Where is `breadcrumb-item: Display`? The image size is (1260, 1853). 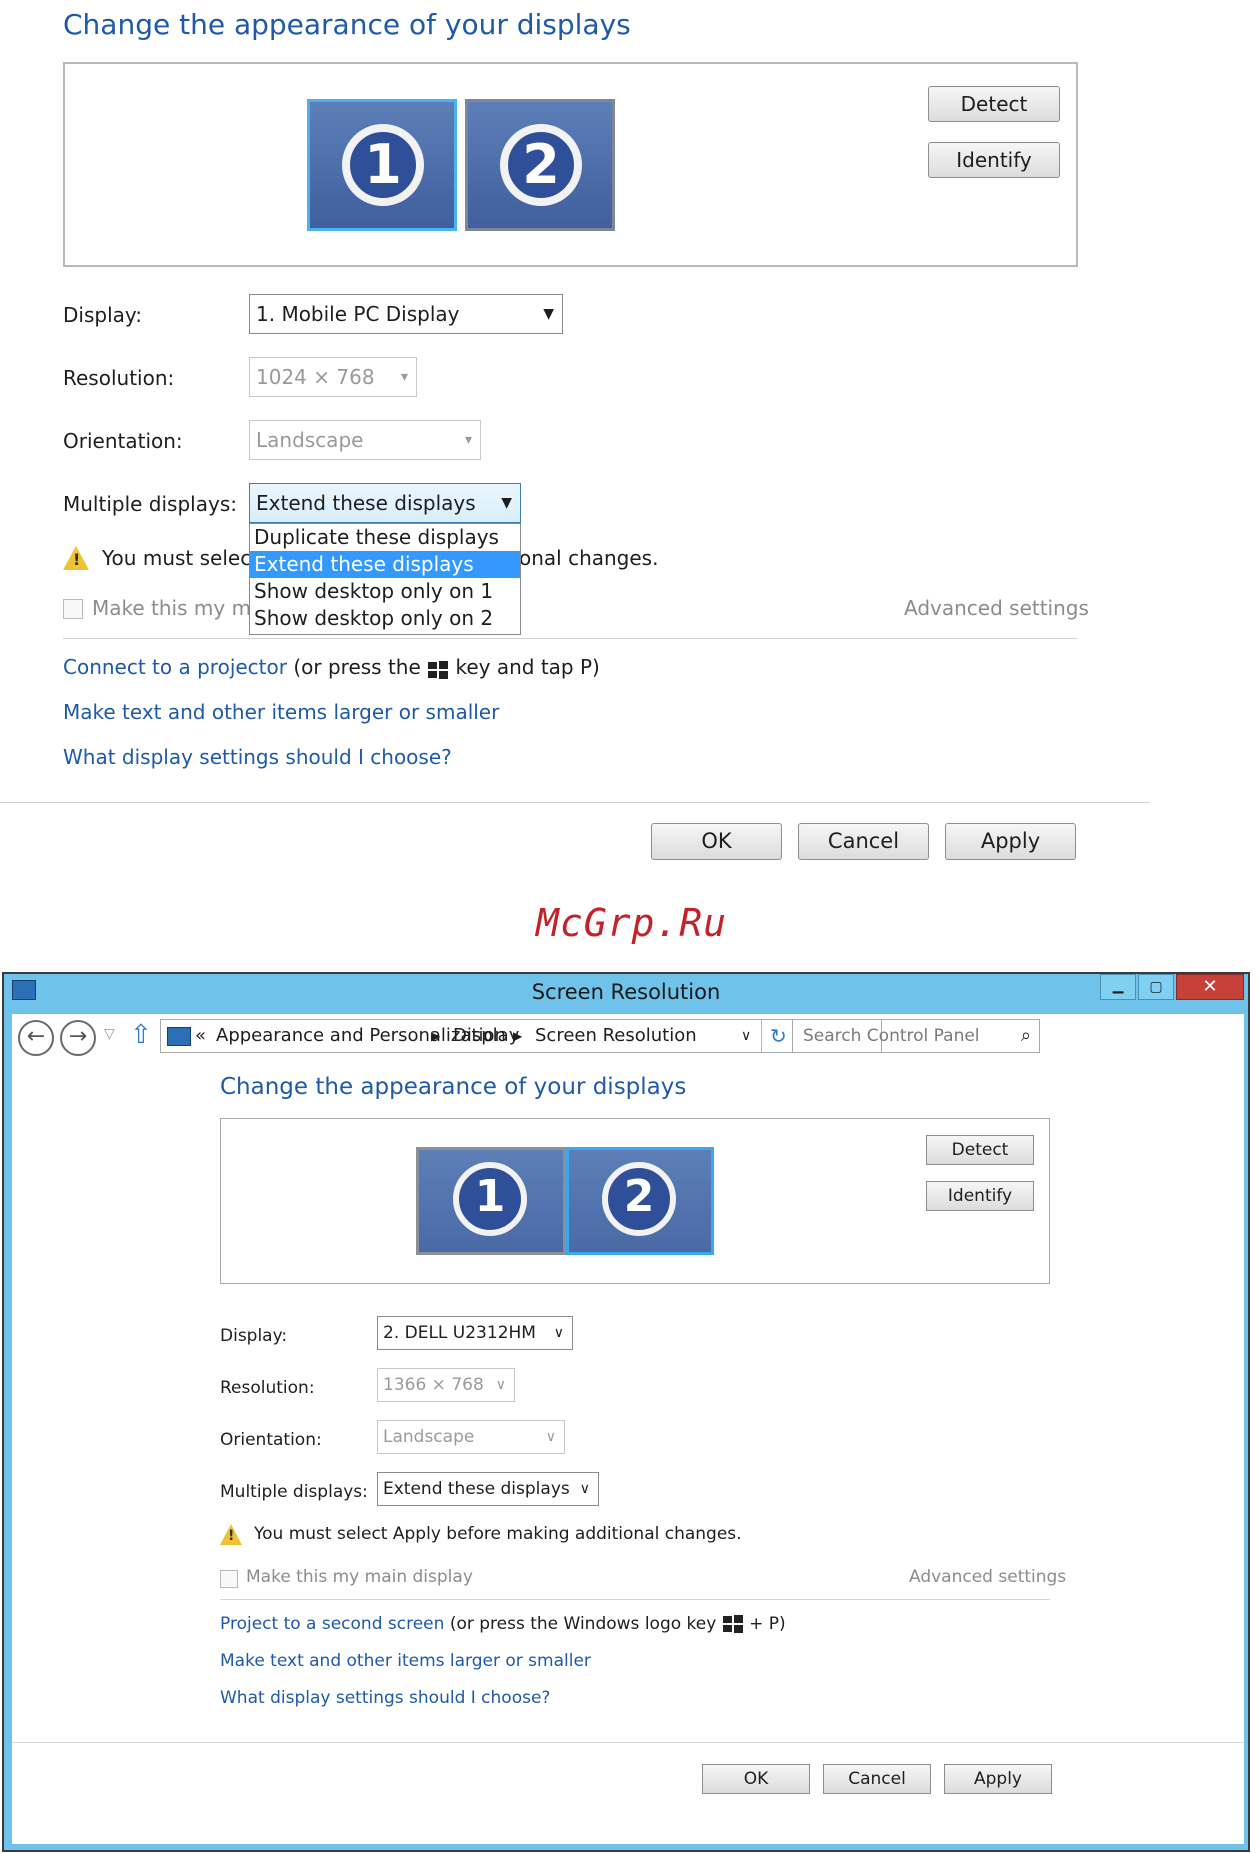
breadcrumb-item: Display is located at coordinates (486, 1036).